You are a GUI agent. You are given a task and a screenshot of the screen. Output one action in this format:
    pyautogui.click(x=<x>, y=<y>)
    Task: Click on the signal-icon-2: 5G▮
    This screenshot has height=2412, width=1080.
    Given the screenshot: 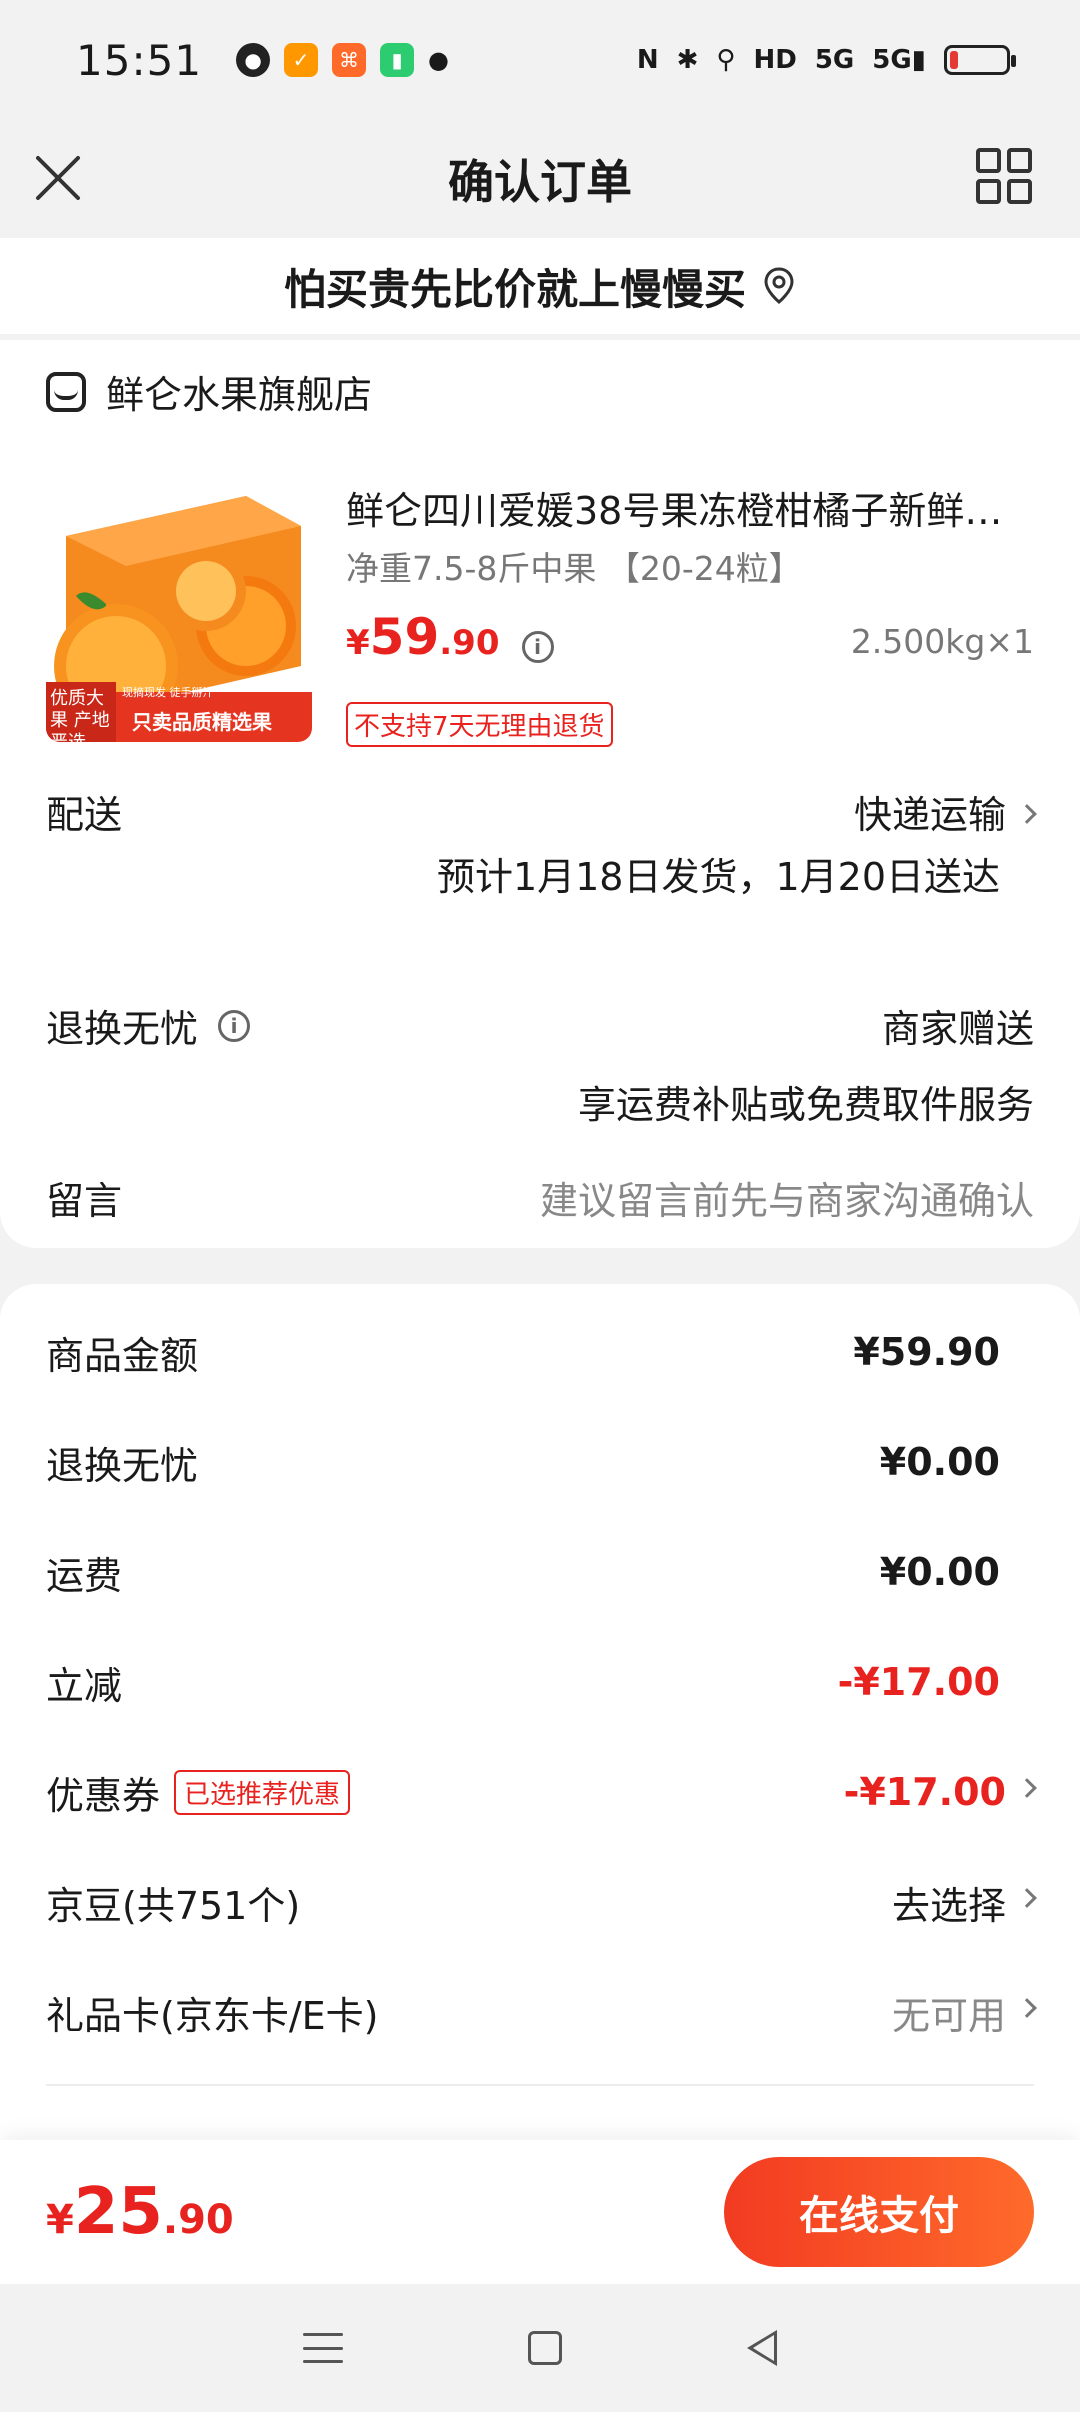 What is the action you would take?
    pyautogui.click(x=899, y=60)
    